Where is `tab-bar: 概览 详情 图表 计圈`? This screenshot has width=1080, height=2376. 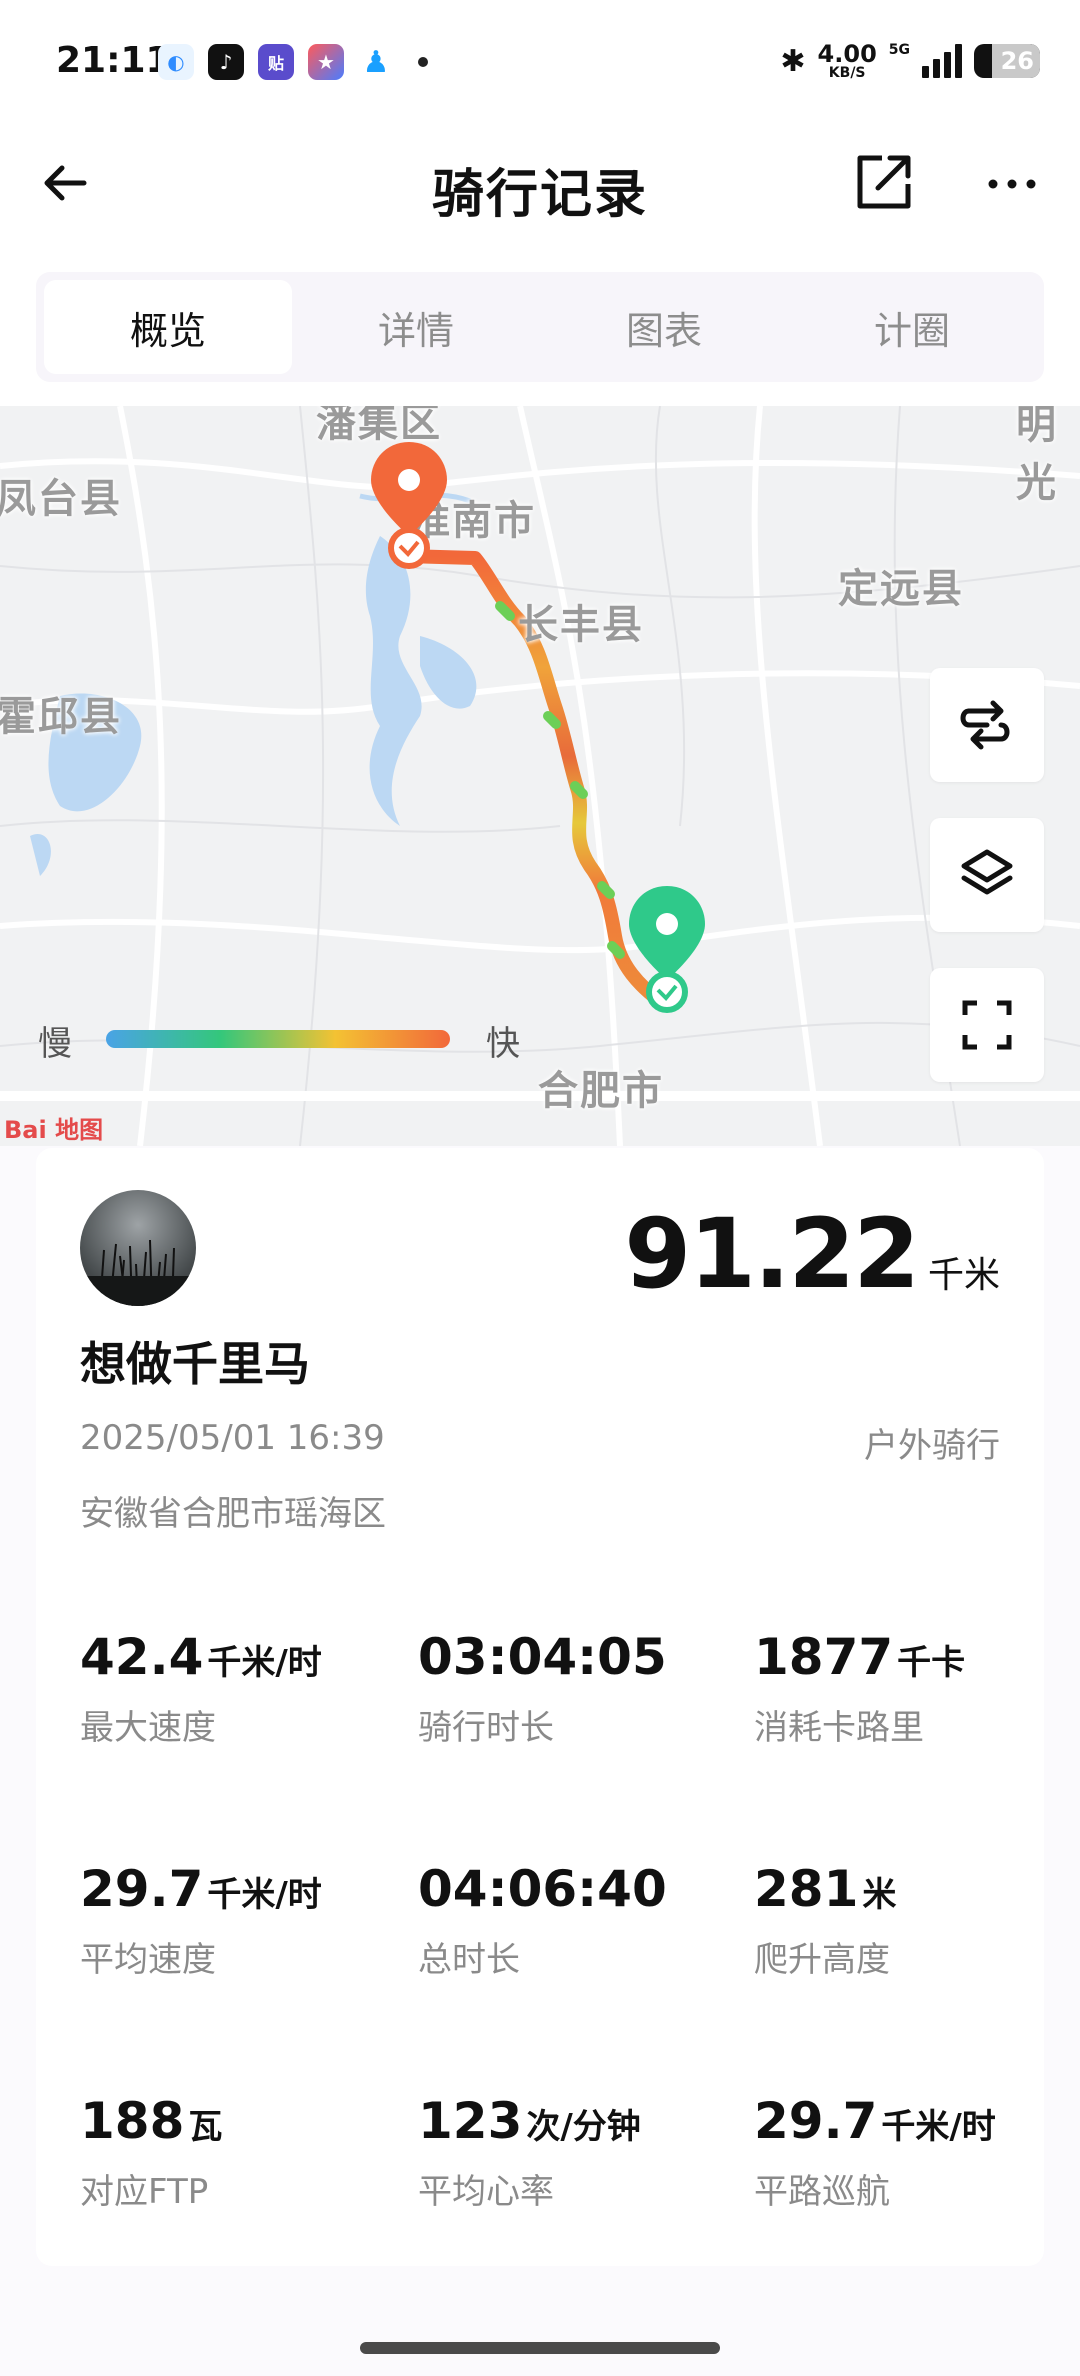
tab-bar: 概览 详情 图表 计圈 is located at coordinates (540, 327).